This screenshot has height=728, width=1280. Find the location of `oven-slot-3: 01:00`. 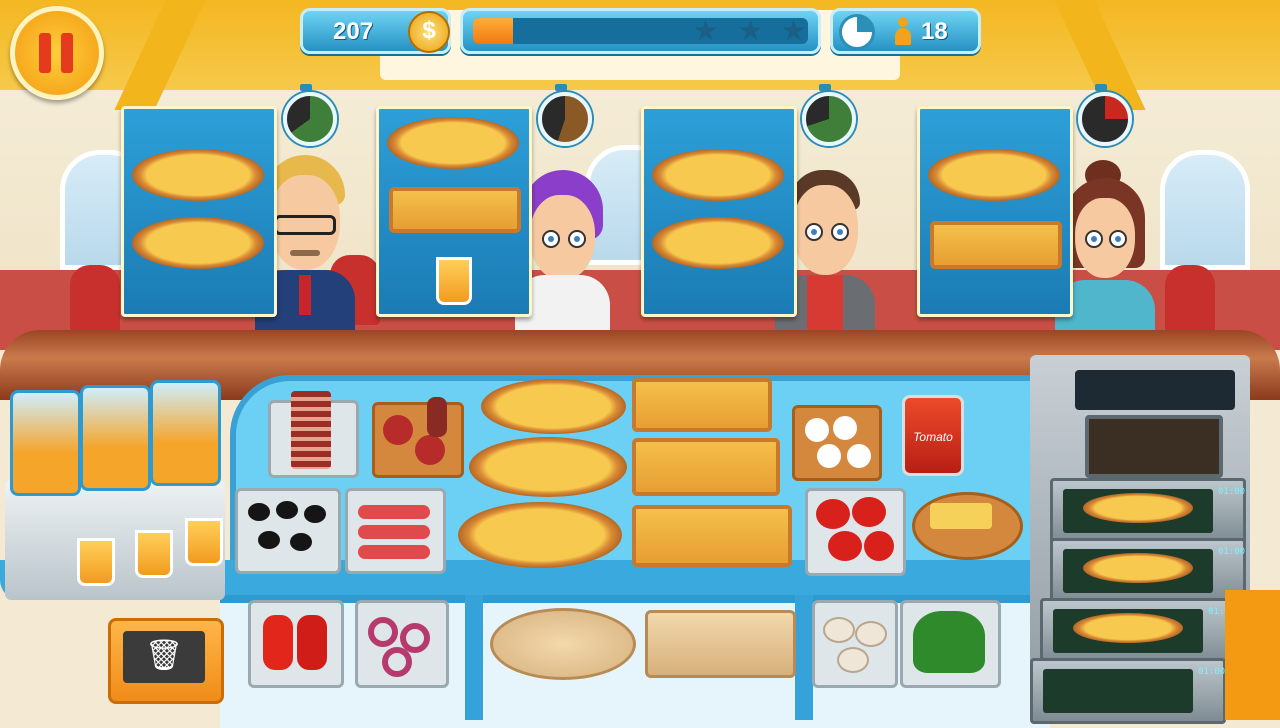

oven-slot-3: 01:00 is located at coordinates (1138, 631).